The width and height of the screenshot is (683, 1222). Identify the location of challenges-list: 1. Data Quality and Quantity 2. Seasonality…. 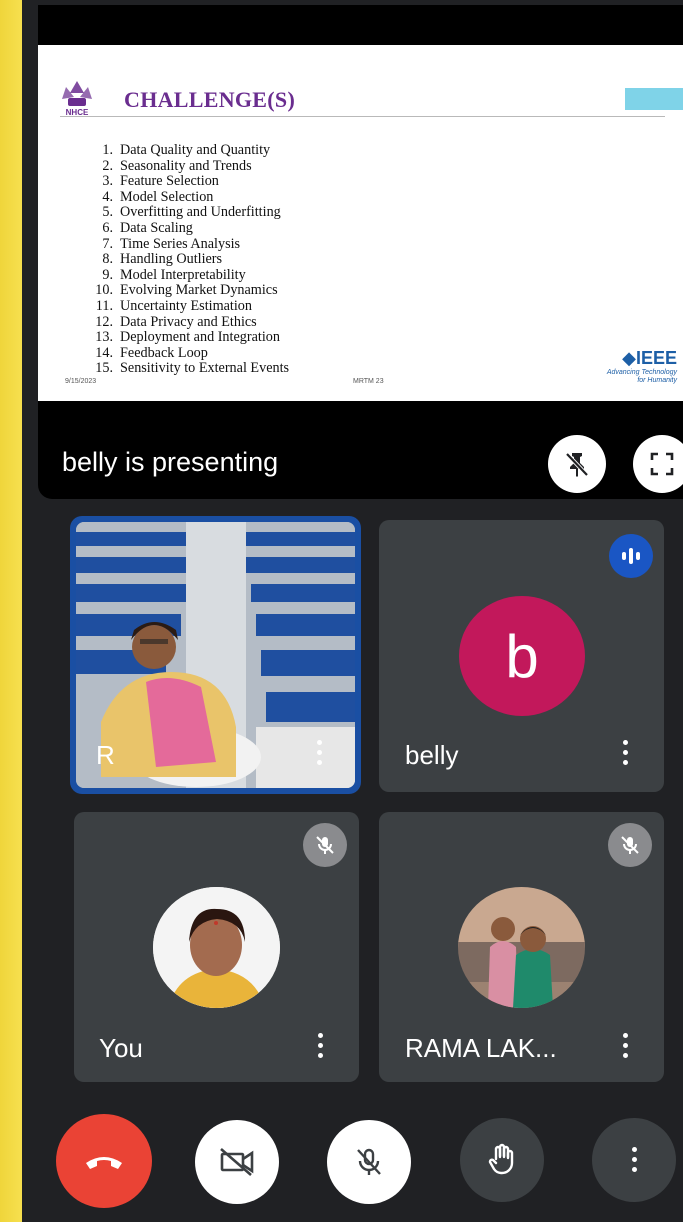
(187, 259).